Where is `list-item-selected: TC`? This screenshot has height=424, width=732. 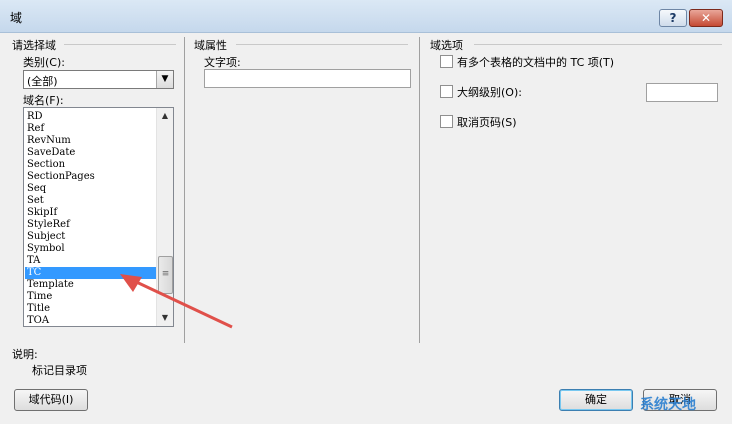
list-item-selected: TC is located at coordinates (90, 273).